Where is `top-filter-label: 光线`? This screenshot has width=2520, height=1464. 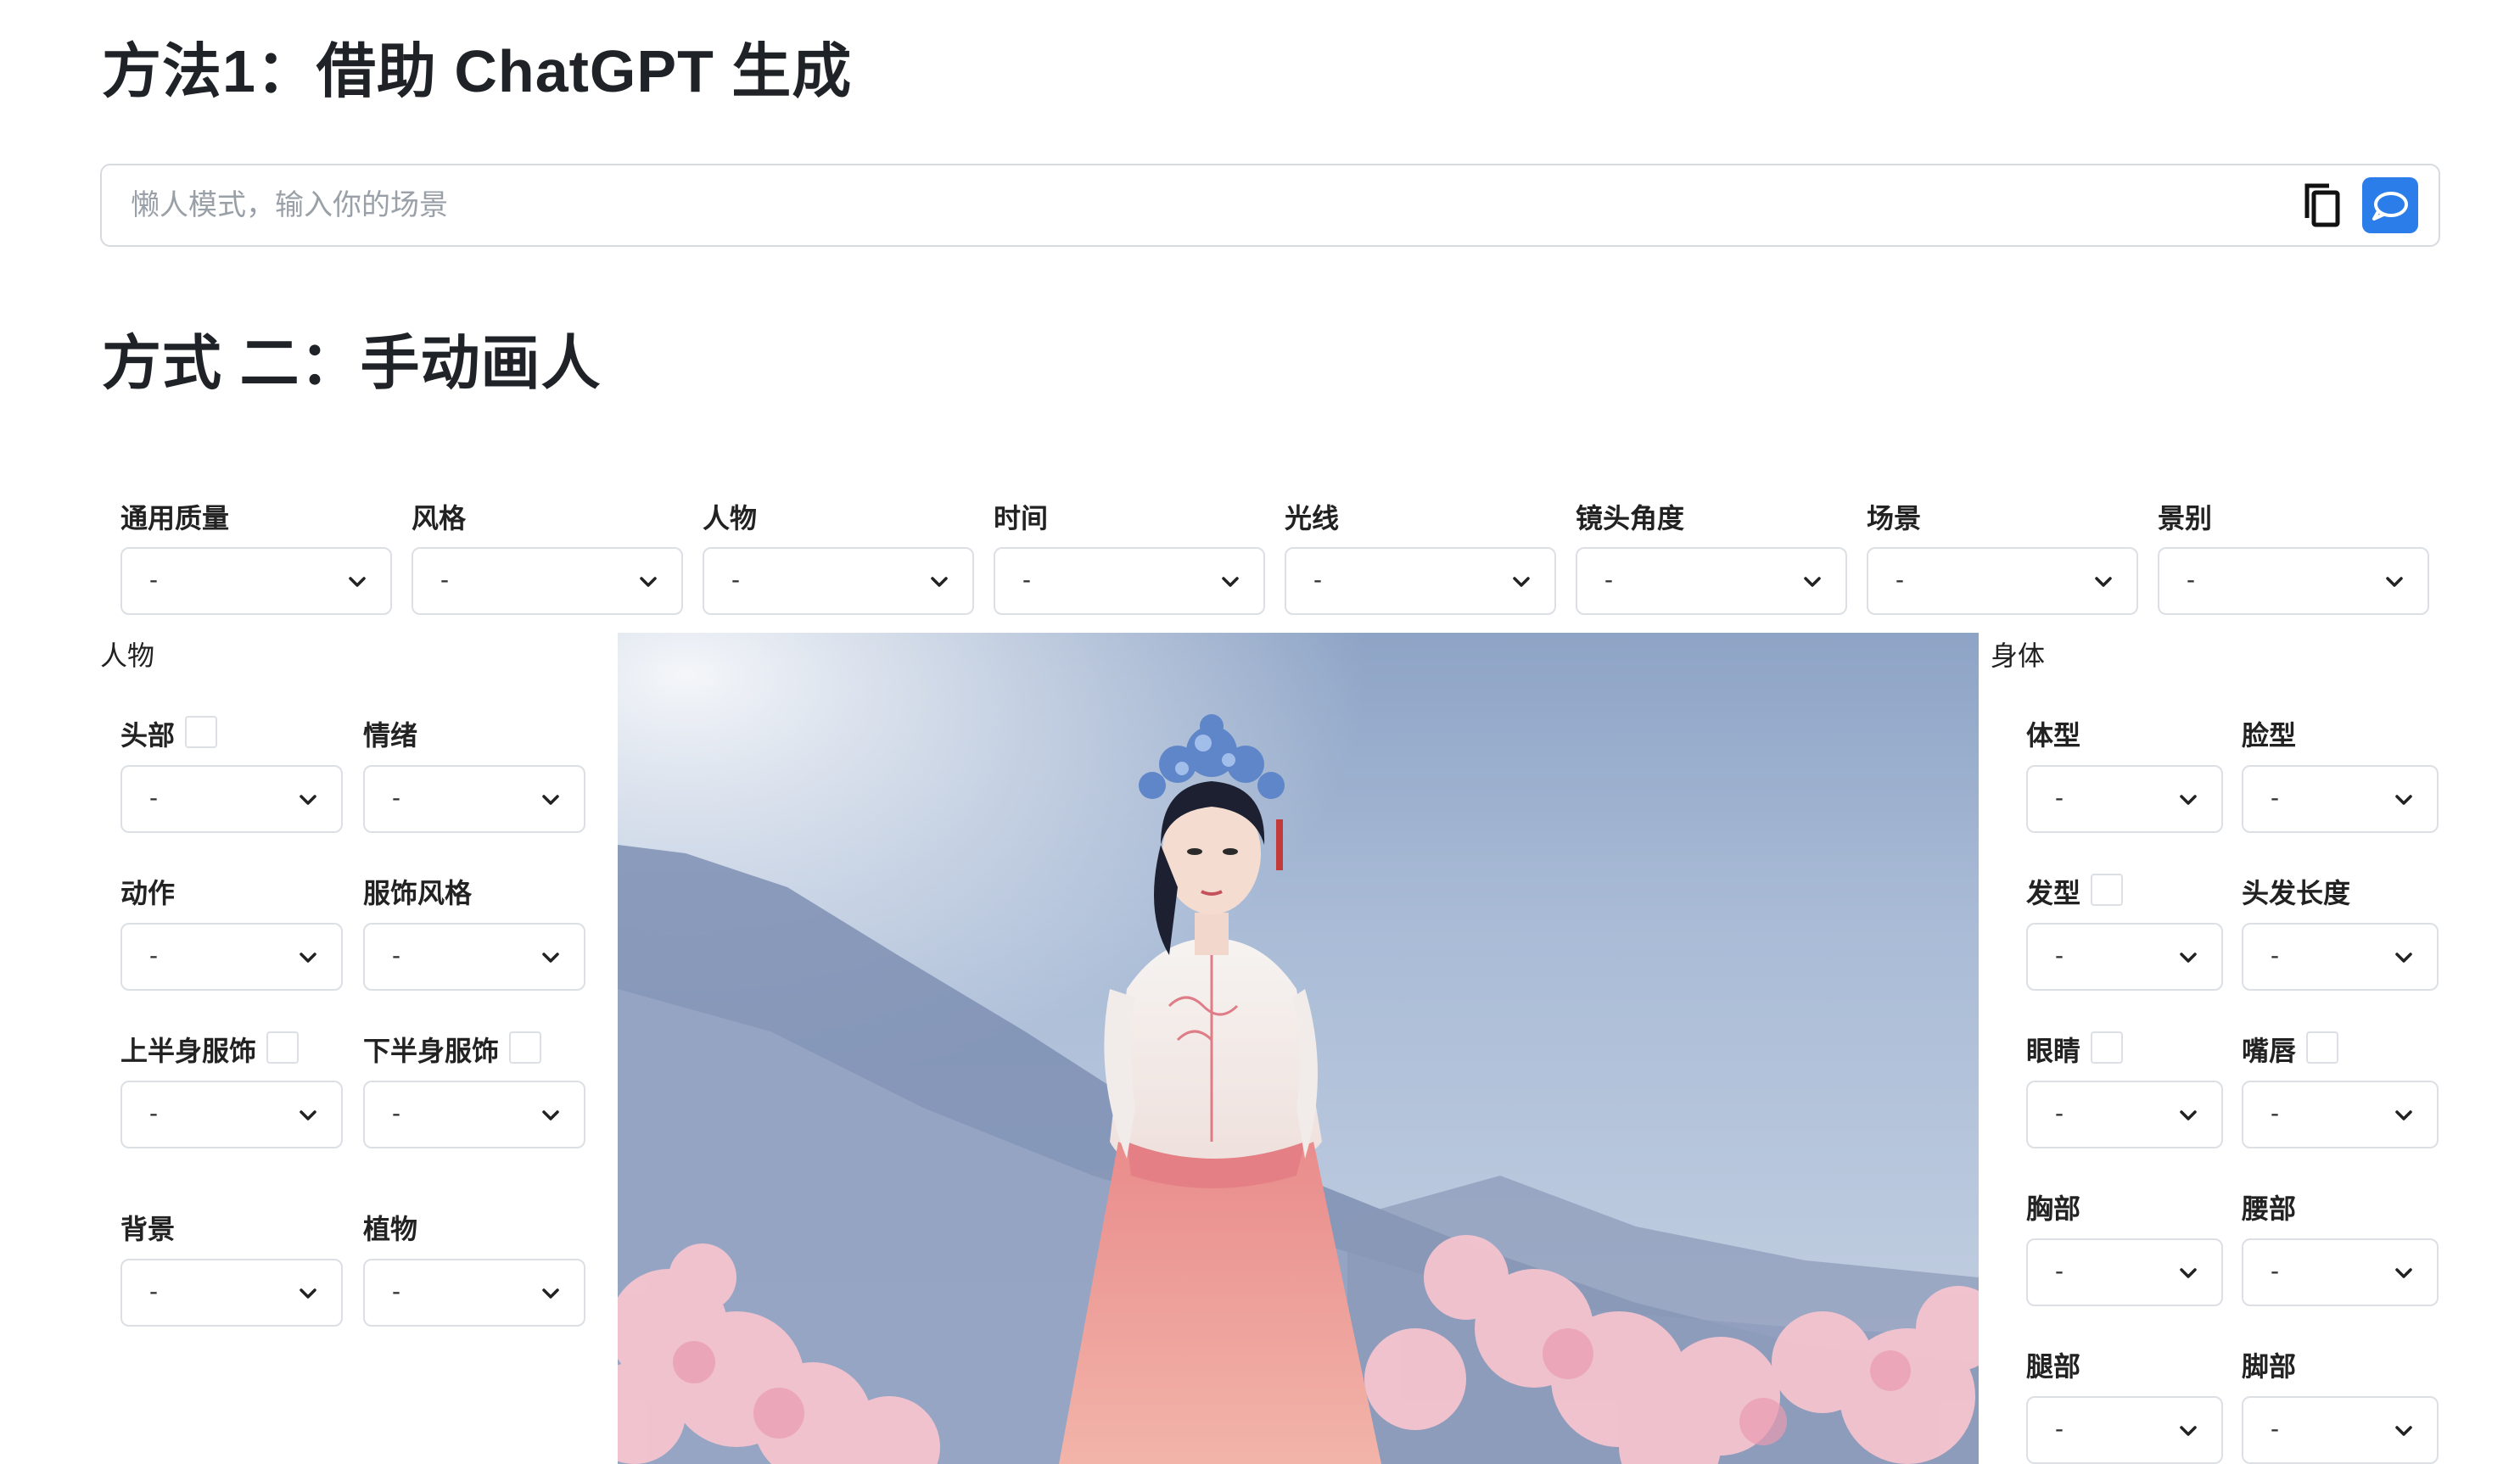 top-filter-label: 光线 is located at coordinates (1312, 518).